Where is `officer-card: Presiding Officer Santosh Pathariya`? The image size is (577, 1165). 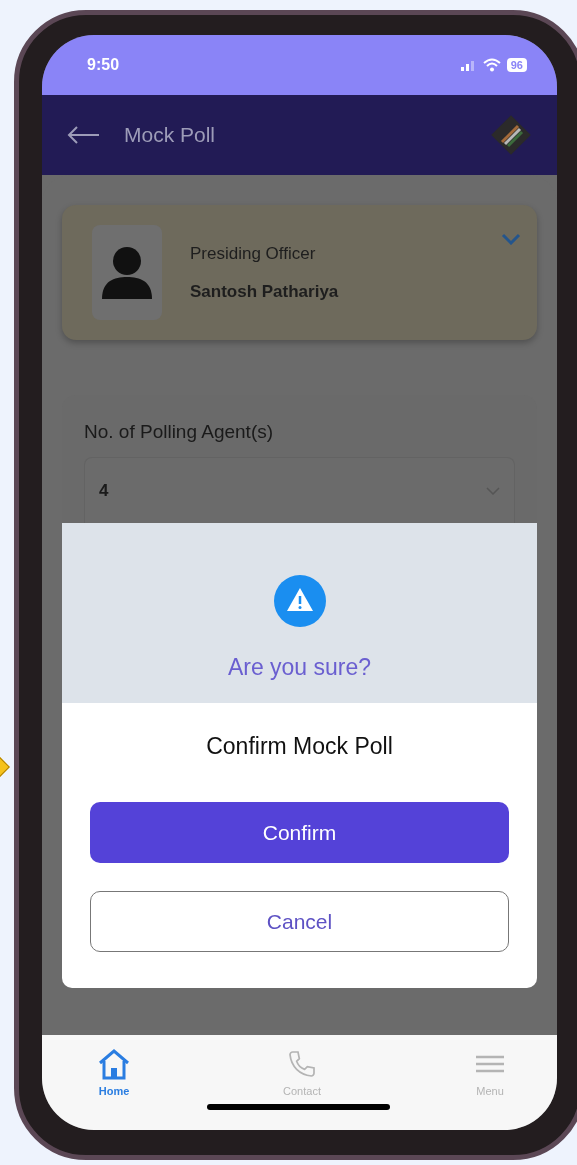
officer-card: Presiding Officer Santosh Pathariya is located at coordinates (299, 272).